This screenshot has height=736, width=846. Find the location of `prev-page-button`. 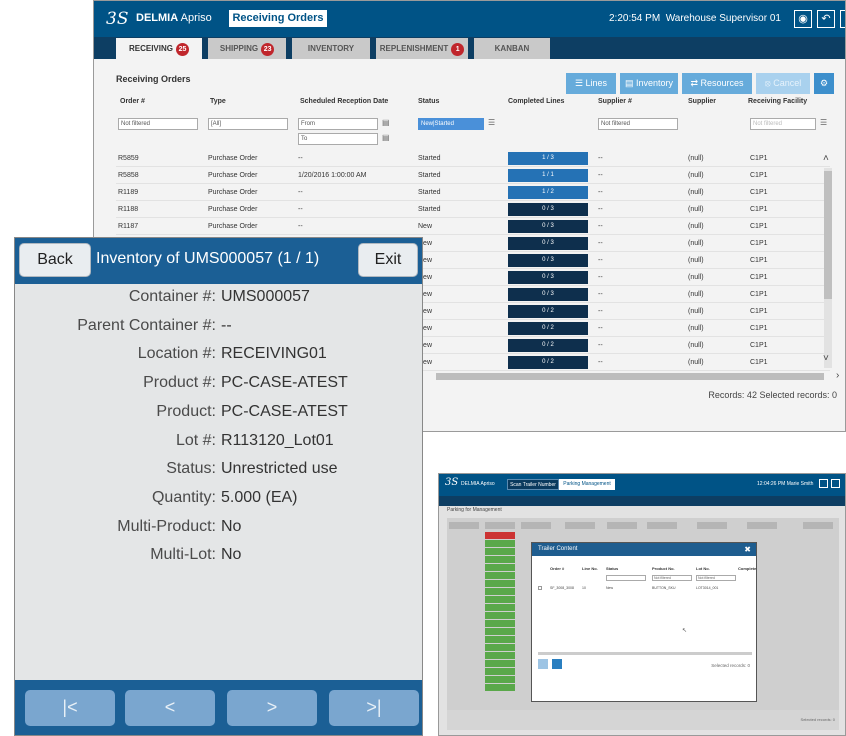

prev-page-button is located at coordinates (543, 664).